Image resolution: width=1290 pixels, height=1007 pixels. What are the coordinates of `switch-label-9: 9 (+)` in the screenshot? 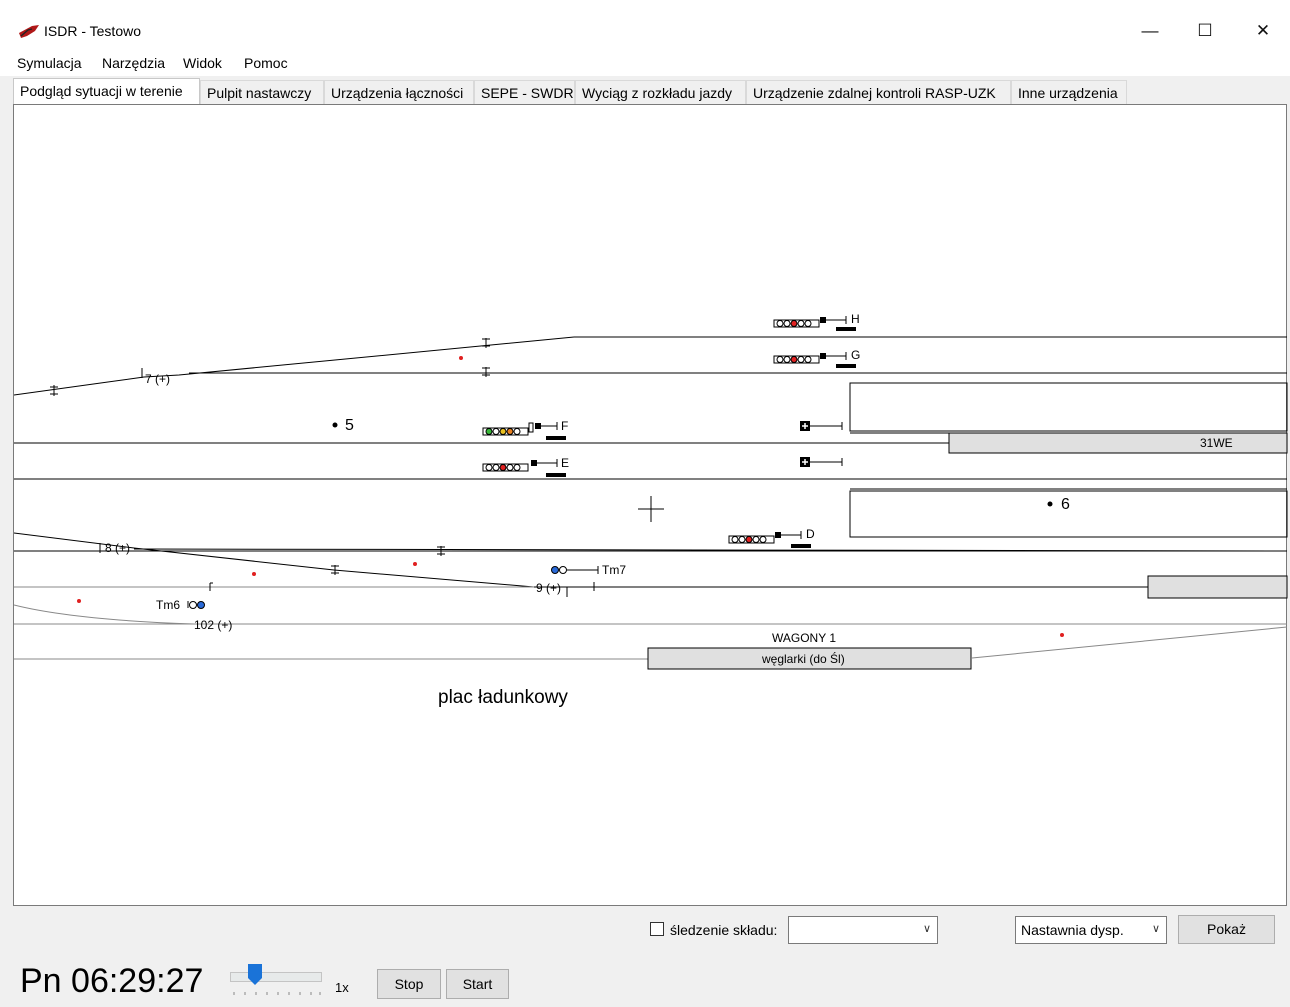 It's located at (549, 588).